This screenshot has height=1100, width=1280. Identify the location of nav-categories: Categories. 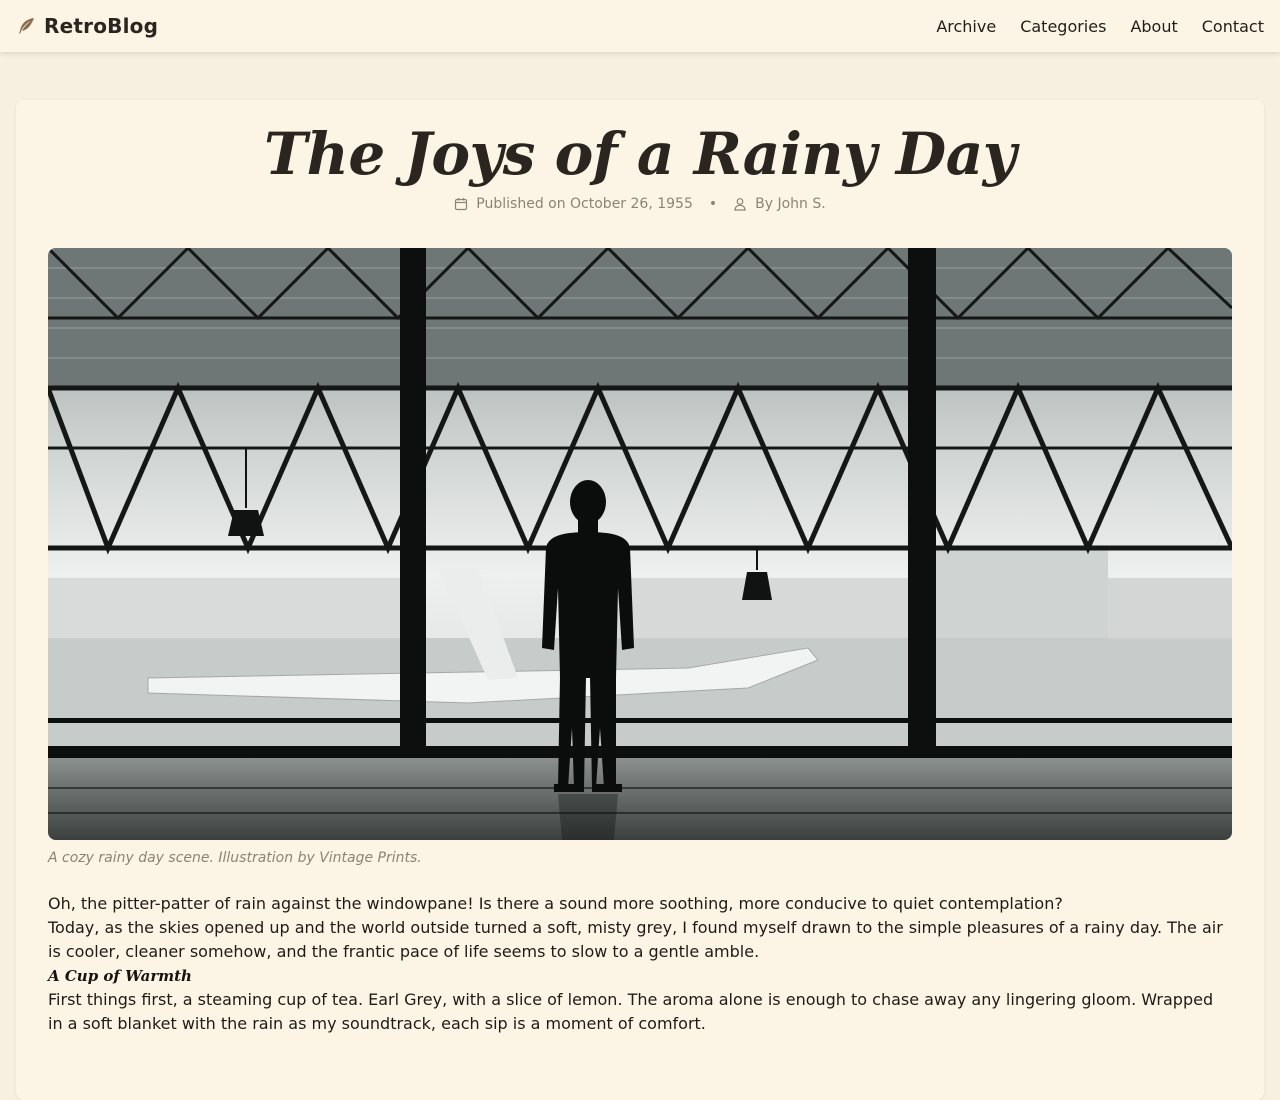
(1063, 26).